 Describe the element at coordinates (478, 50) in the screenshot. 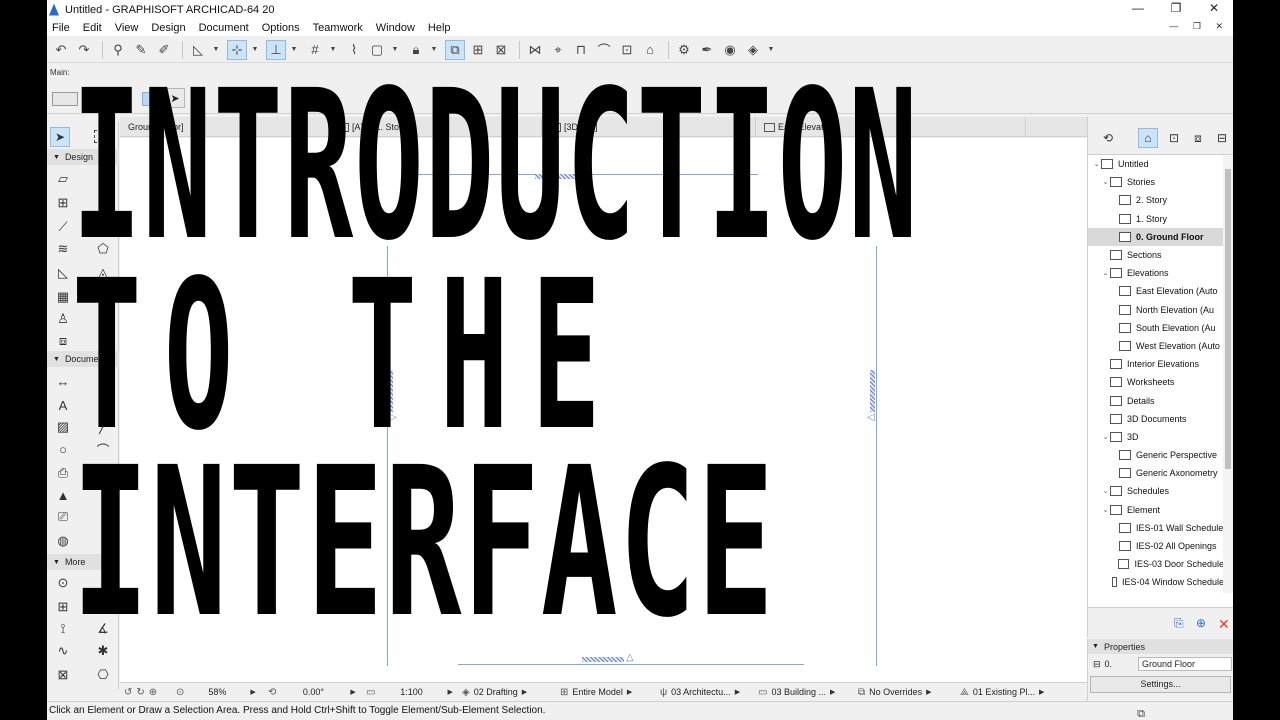

I see `marquee-icon: ⊞` at that location.